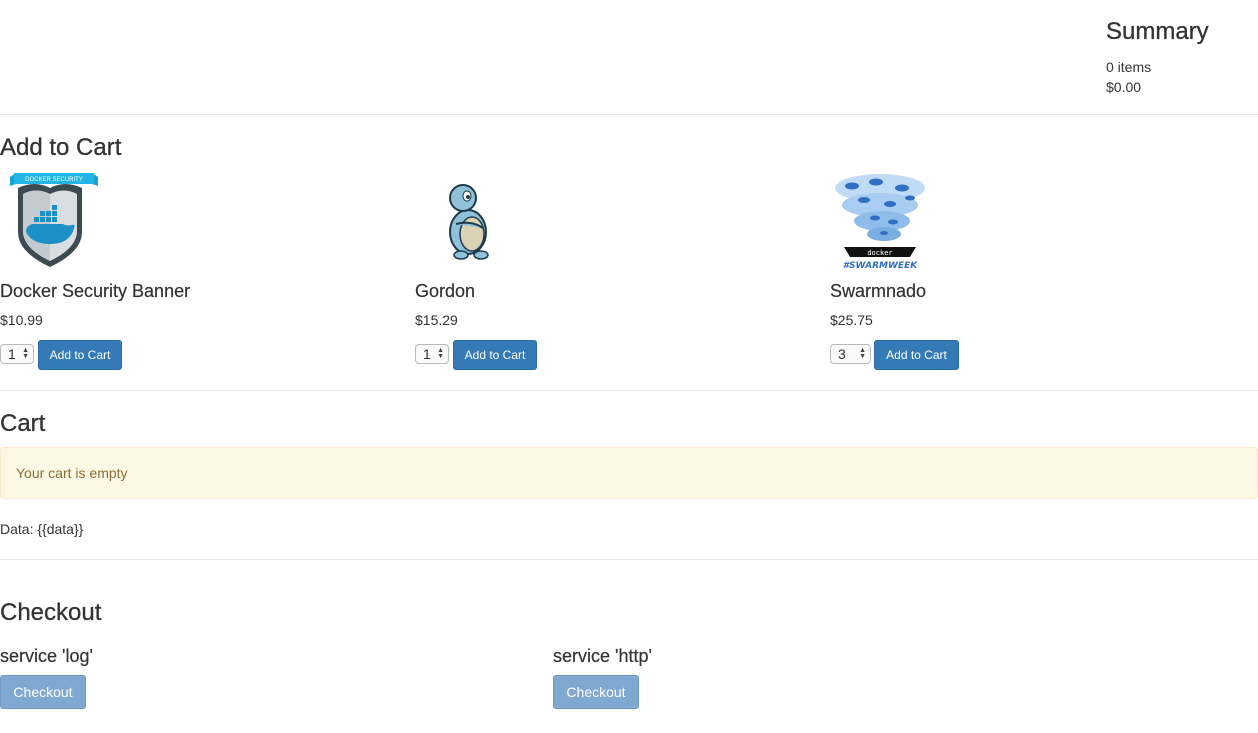 The image size is (1258, 733). What do you see at coordinates (469, 222) in the screenshot?
I see `gordon-turtle-icon` at bounding box center [469, 222].